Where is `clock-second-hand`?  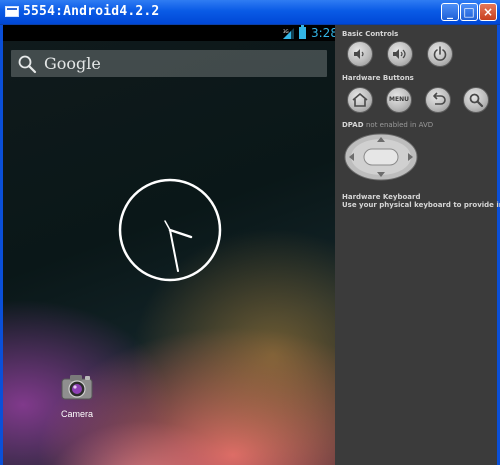 clock-second-hand is located at coordinates (167, 225).